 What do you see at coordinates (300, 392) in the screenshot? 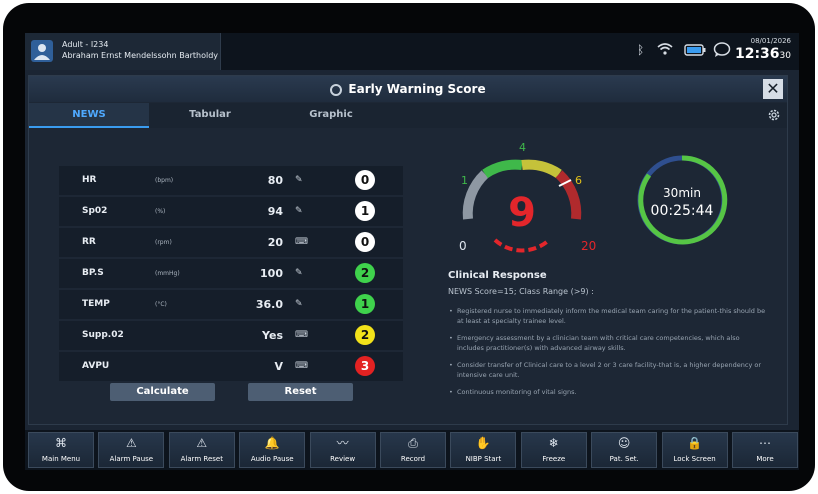
I see `reset-button: Reset` at bounding box center [300, 392].